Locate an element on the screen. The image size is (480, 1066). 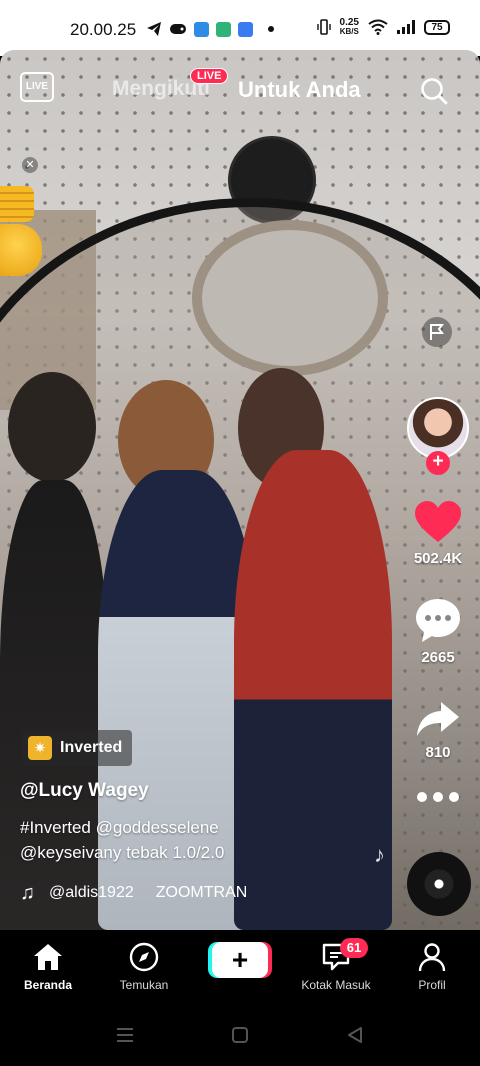
bottom-nav: Beranda Temukan + Kotak Masuk Profil is located at coordinates (240, 965).